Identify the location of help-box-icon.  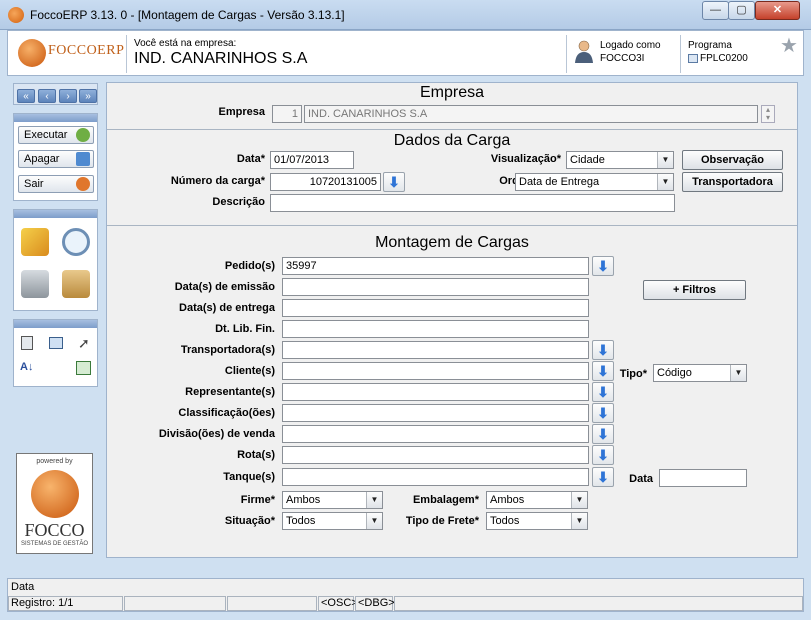
(76, 284).